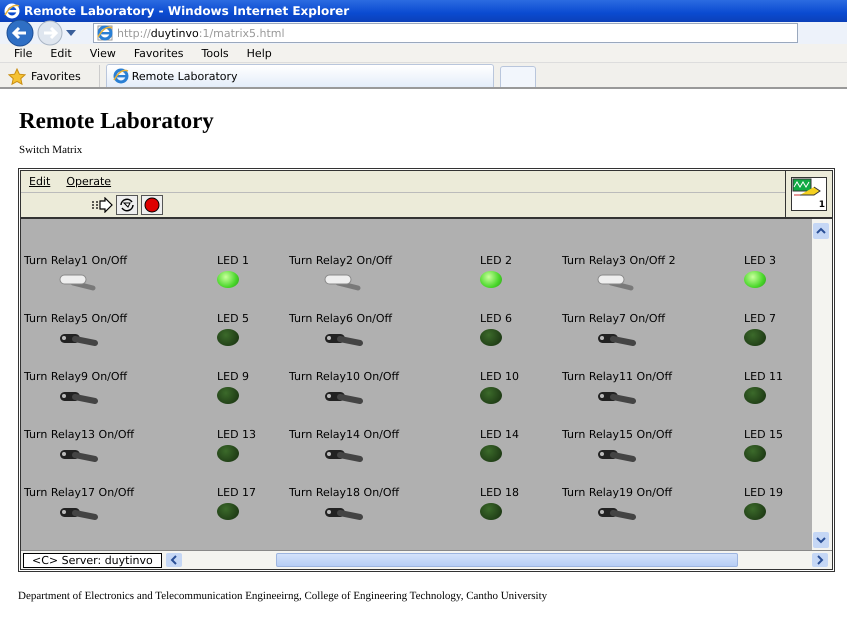  I want to click on menu-item: Favorites, so click(160, 53).